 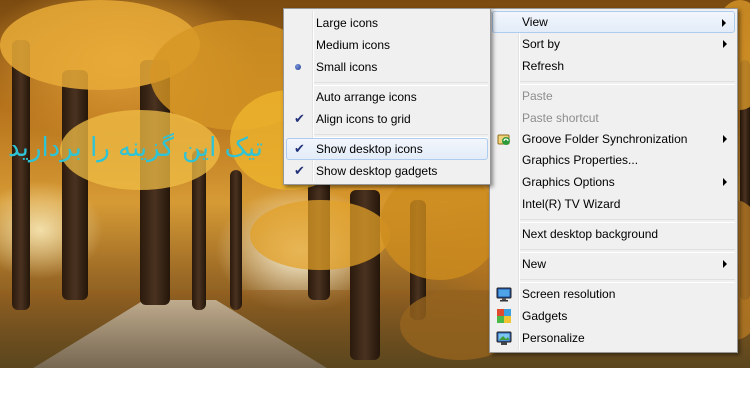 What do you see at coordinates (534, 264) in the screenshot?
I see `menu-item-new-label: New` at bounding box center [534, 264].